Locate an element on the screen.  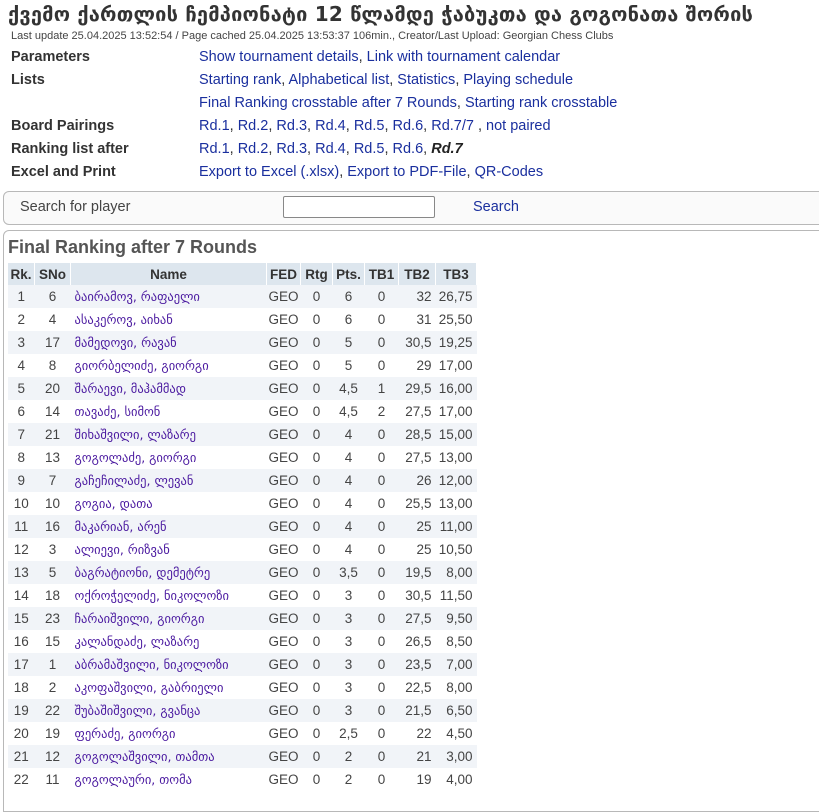
cell-sno: 4 is located at coordinates (52, 319).